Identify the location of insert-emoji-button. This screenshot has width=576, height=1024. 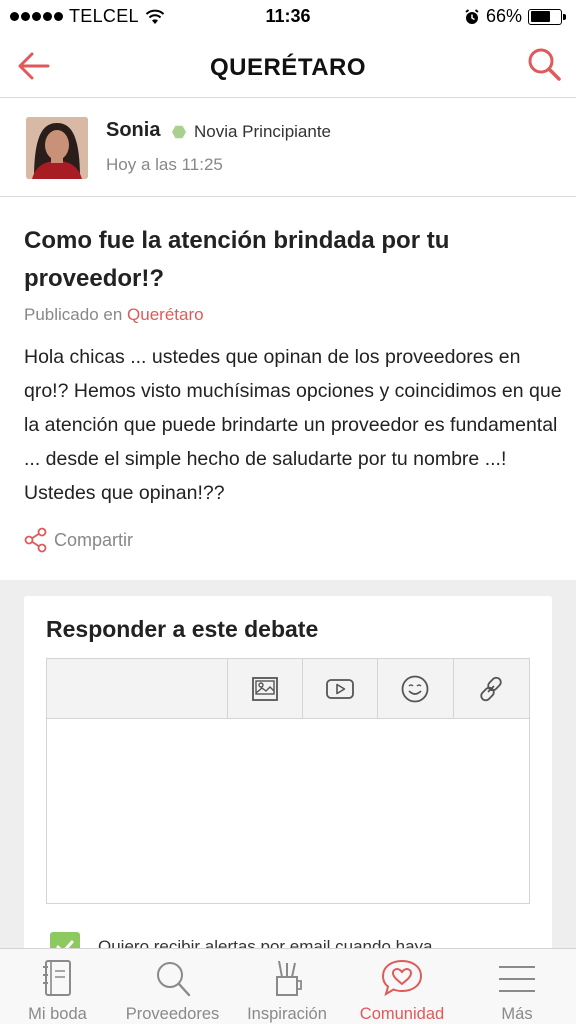
(414, 689).